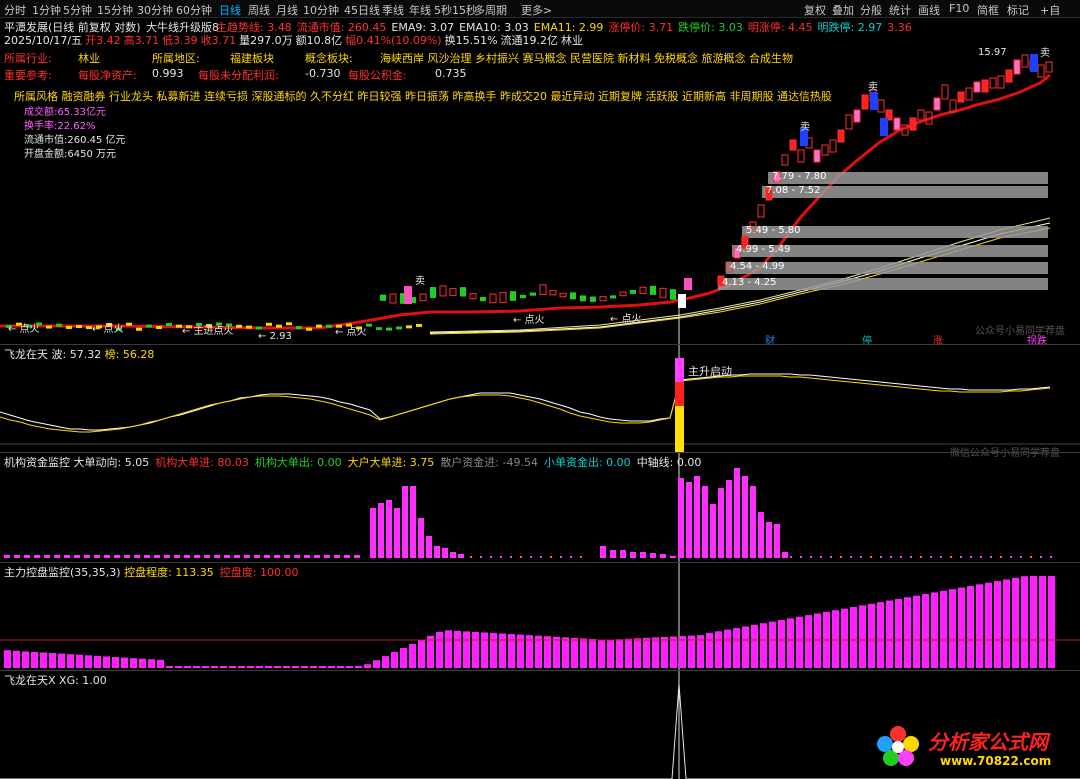  Describe the element at coordinates (626, 319) in the screenshot. I see `ignite-signal-4: ← 点火` at that location.